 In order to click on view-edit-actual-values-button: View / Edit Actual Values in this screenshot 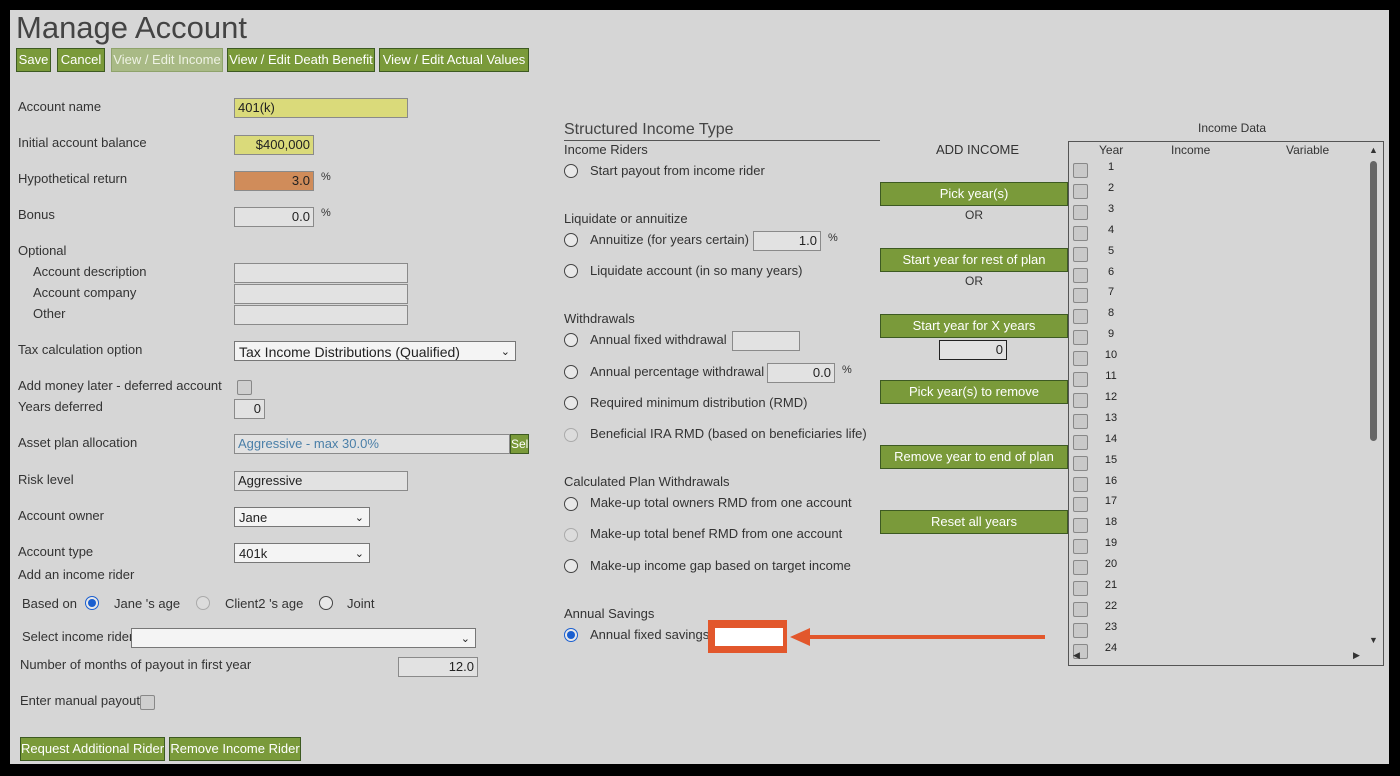, I will do `click(454, 60)`.